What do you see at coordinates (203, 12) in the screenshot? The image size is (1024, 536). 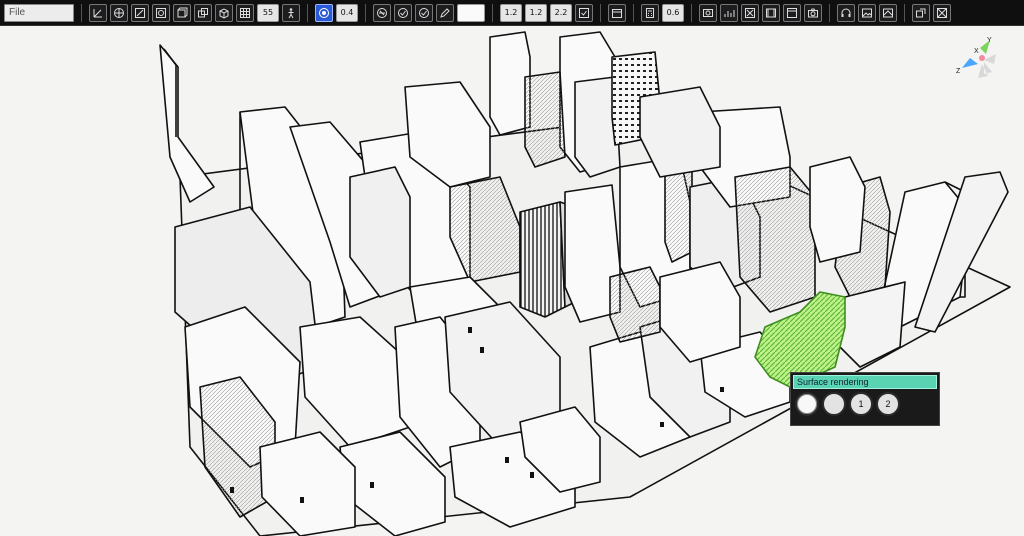 I see `layers-icon` at bounding box center [203, 12].